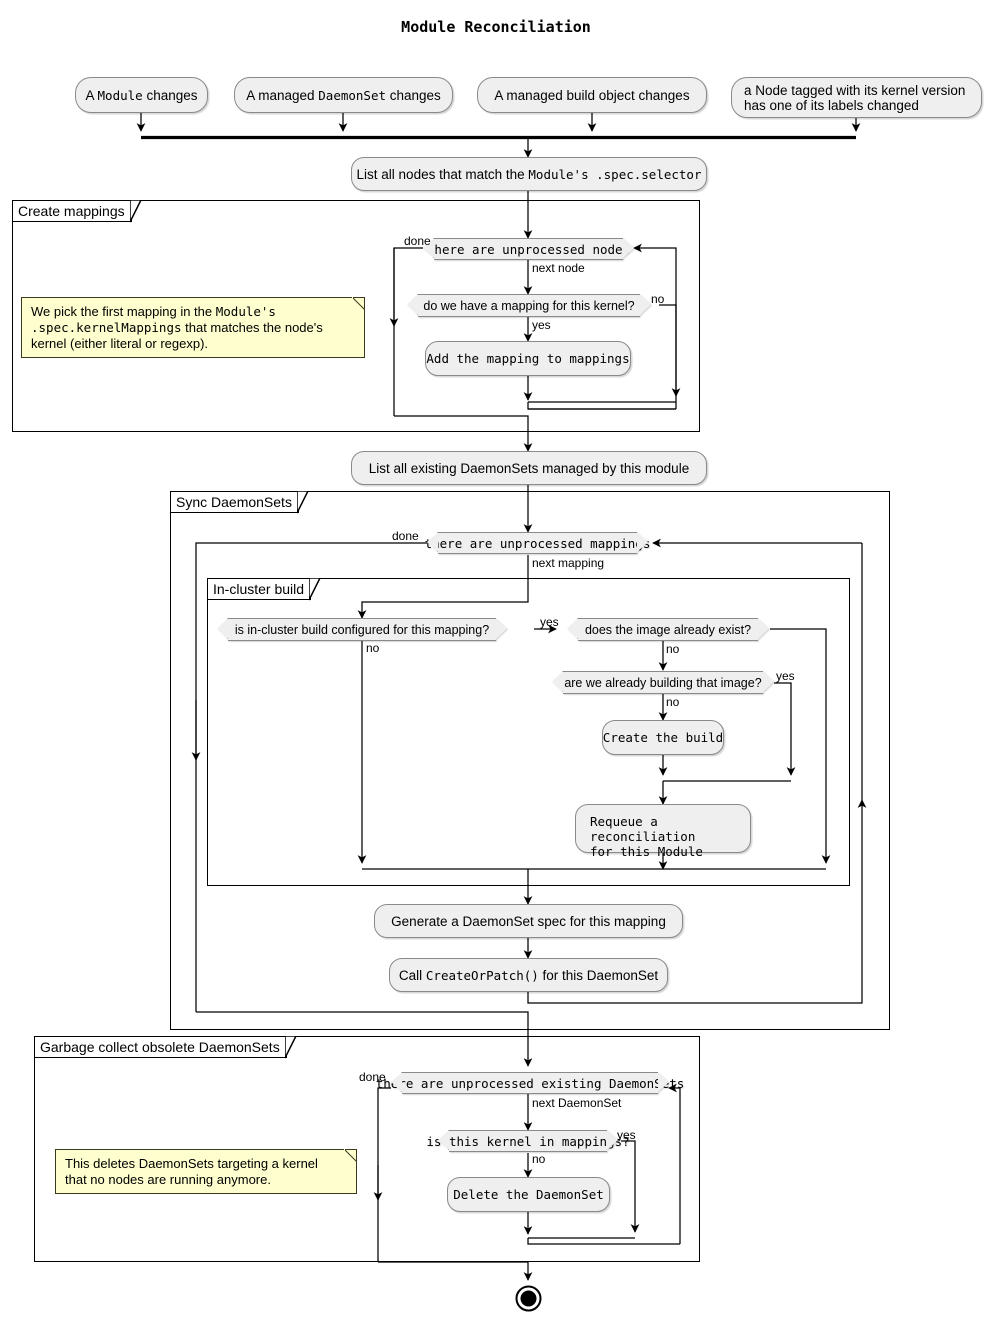 The image size is (992, 1318). I want to click on activity-label: Delete the DaemonSet, so click(528, 1194).